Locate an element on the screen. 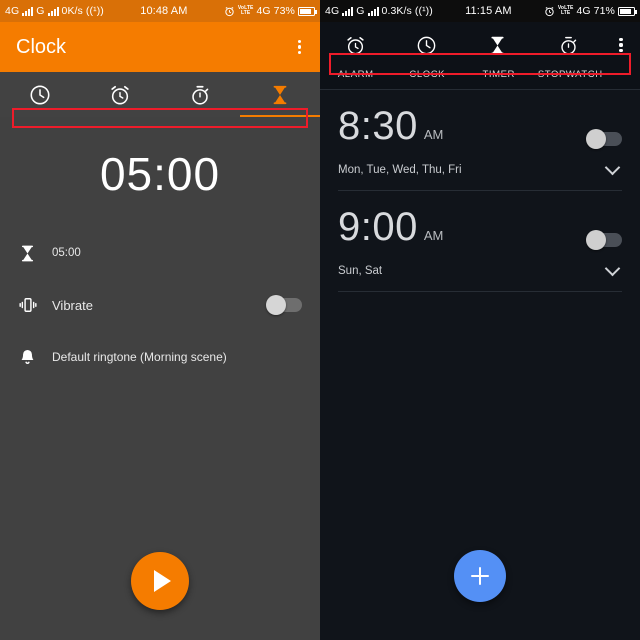 The width and height of the screenshot is (640, 640). tab-label-stopwatch: STOPWATCH is located at coordinates (571, 74).